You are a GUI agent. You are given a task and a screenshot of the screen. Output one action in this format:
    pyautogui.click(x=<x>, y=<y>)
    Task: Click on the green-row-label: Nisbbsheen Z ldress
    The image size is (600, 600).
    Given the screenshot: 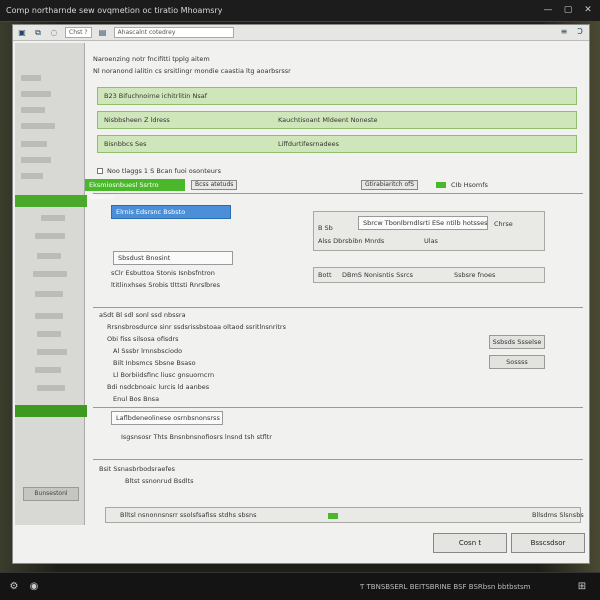 What is the action you would take?
    pyautogui.click(x=137, y=120)
    